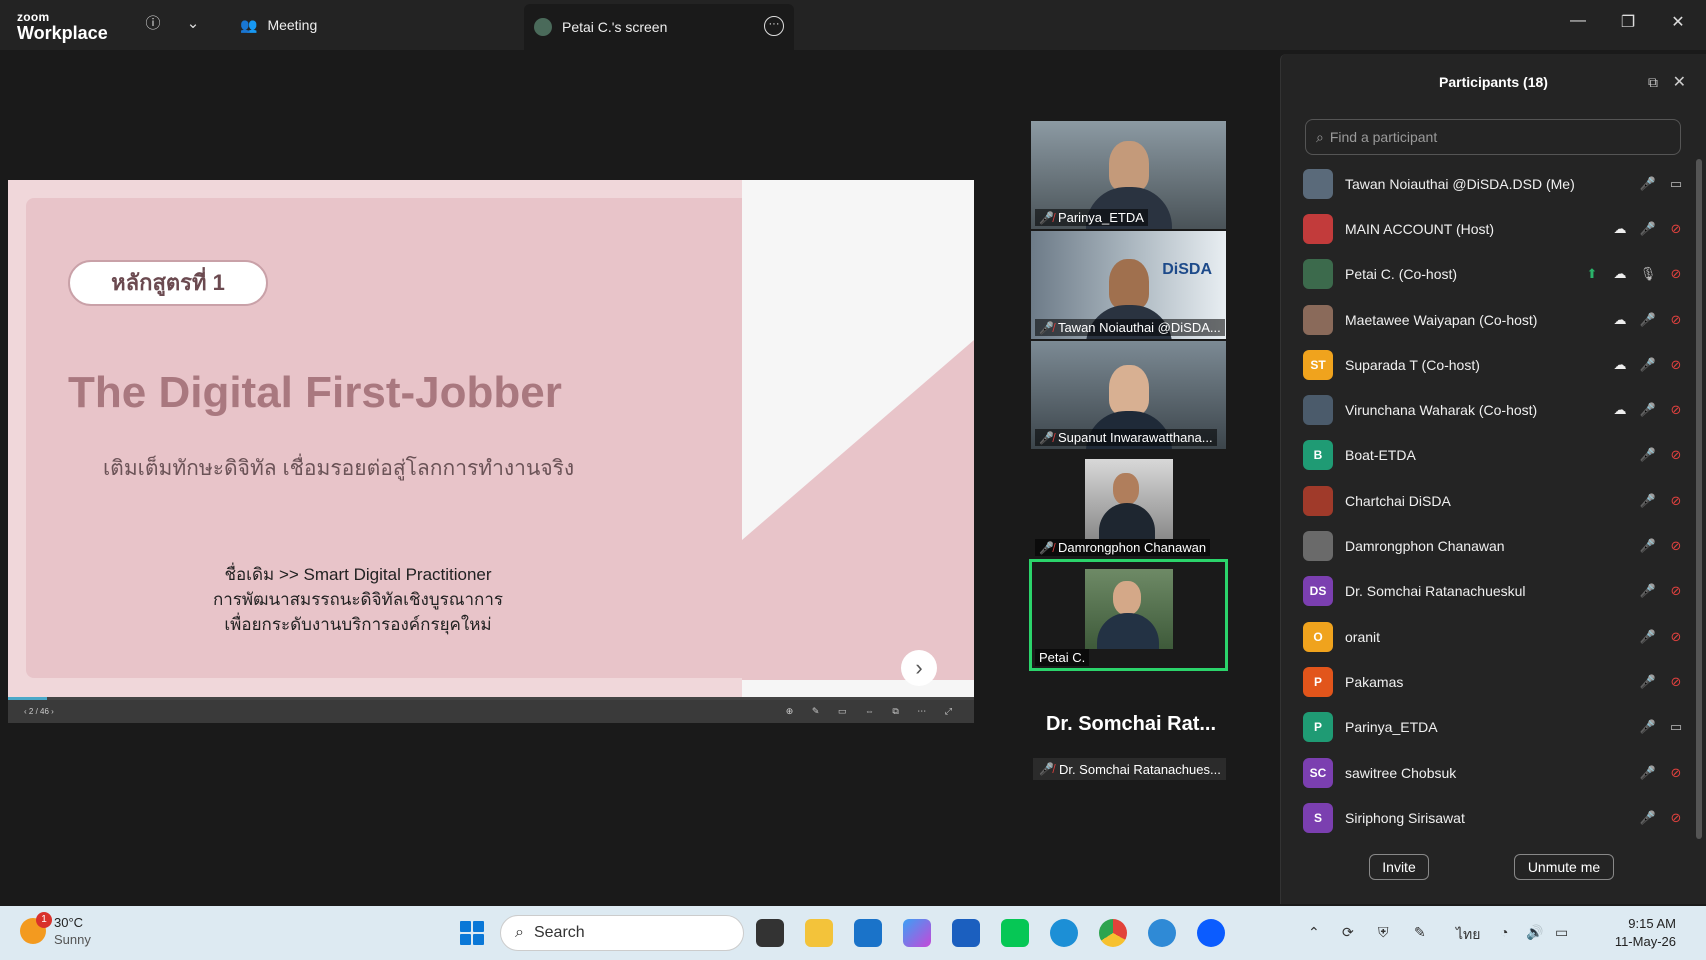 The image size is (1706, 960). Describe the element at coordinates (1046, 547) in the screenshot. I see `mic-muted-icon: 🎤̸` at that location.